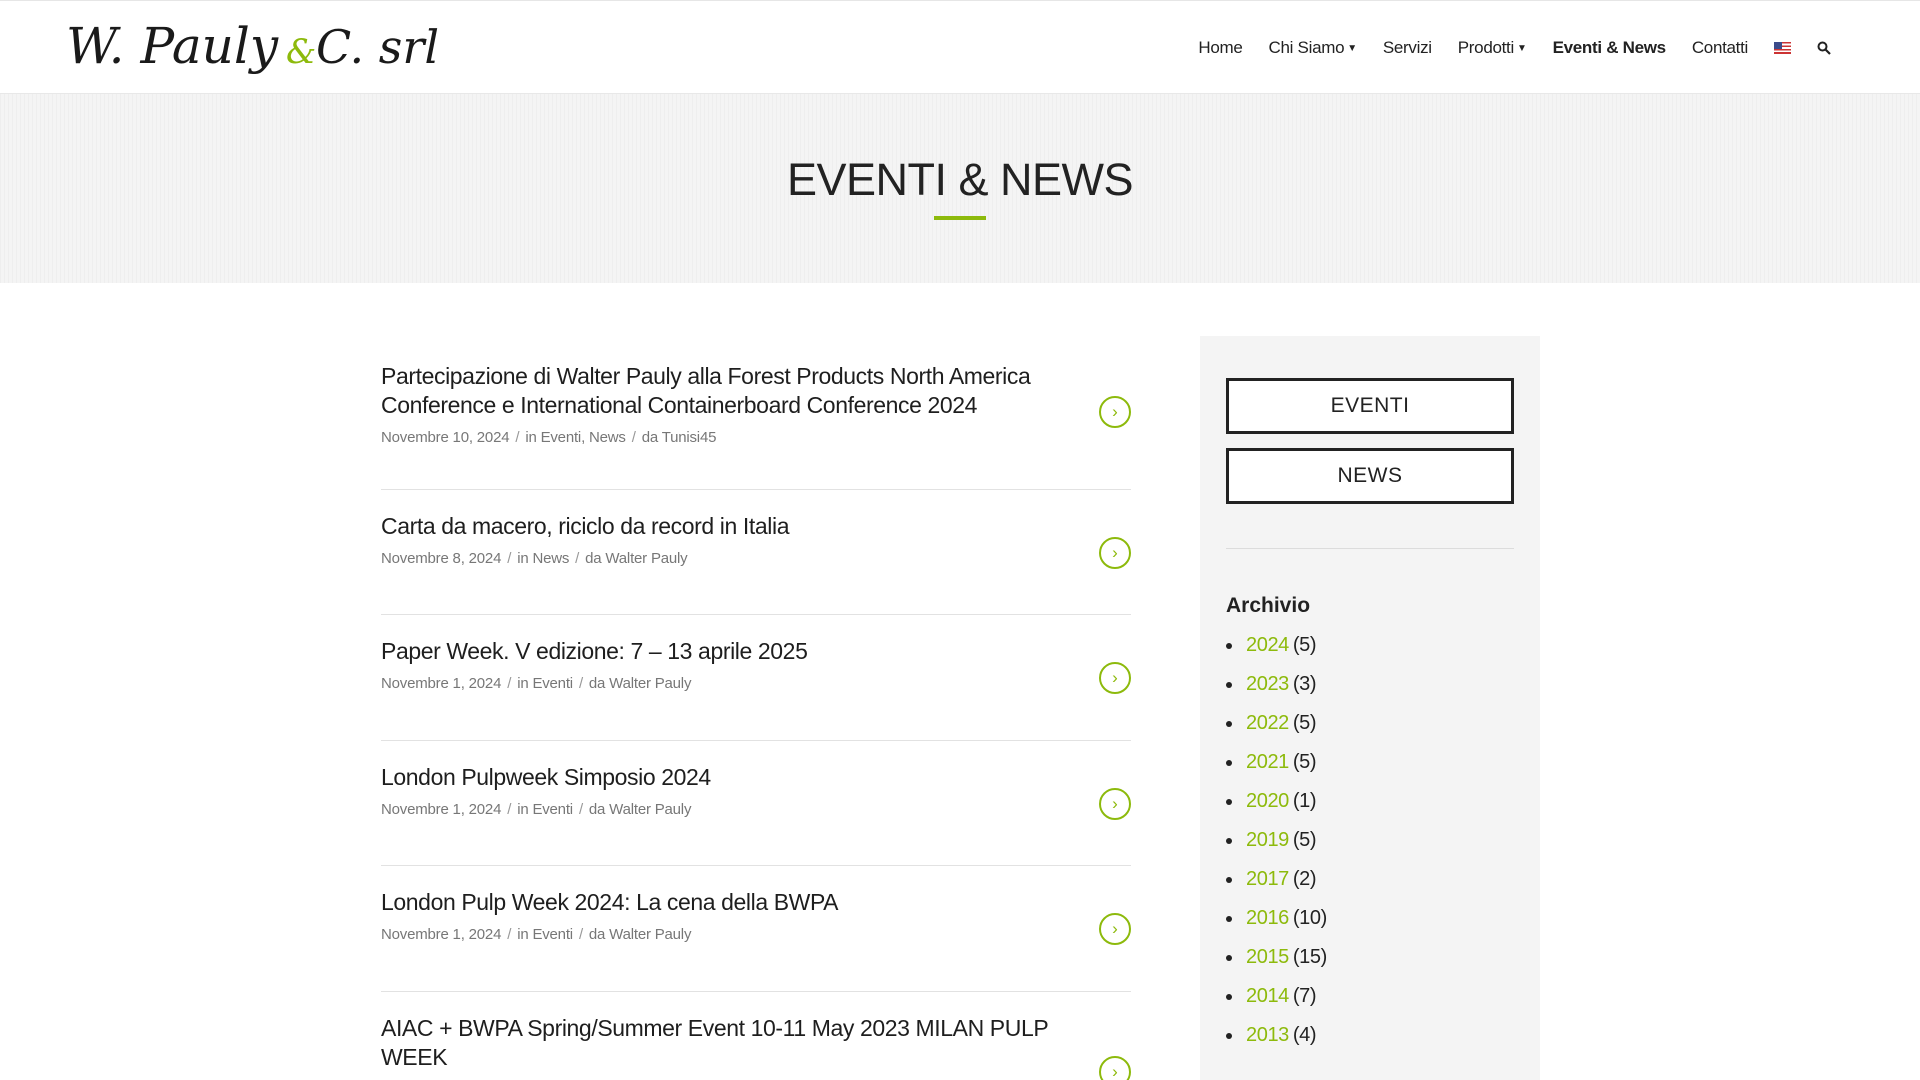 The height and width of the screenshot is (1080, 1920). I want to click on search-icon, so click(1824, 48).